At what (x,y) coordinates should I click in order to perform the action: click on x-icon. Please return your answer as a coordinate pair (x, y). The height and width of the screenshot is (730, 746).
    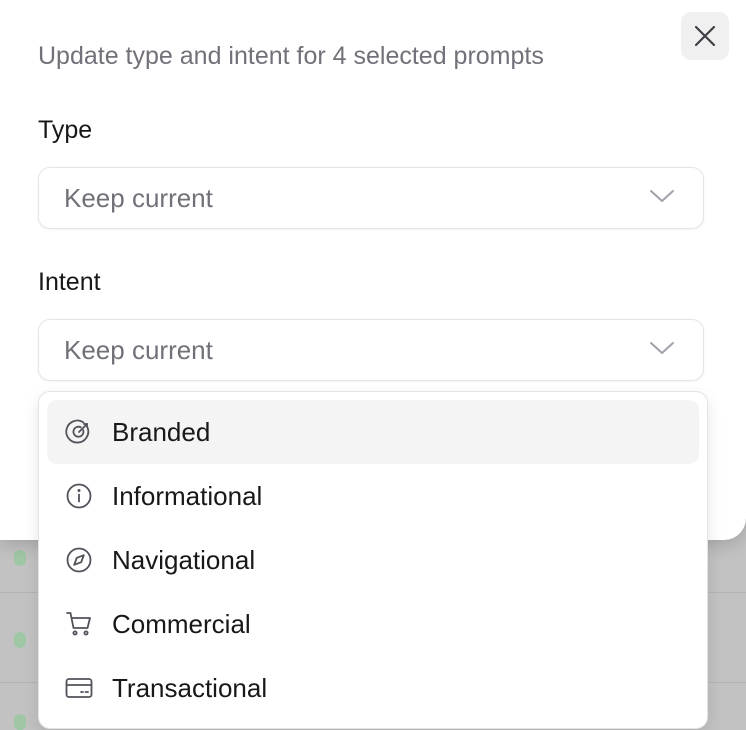
    Looking at the image, I should click on (705, 36).